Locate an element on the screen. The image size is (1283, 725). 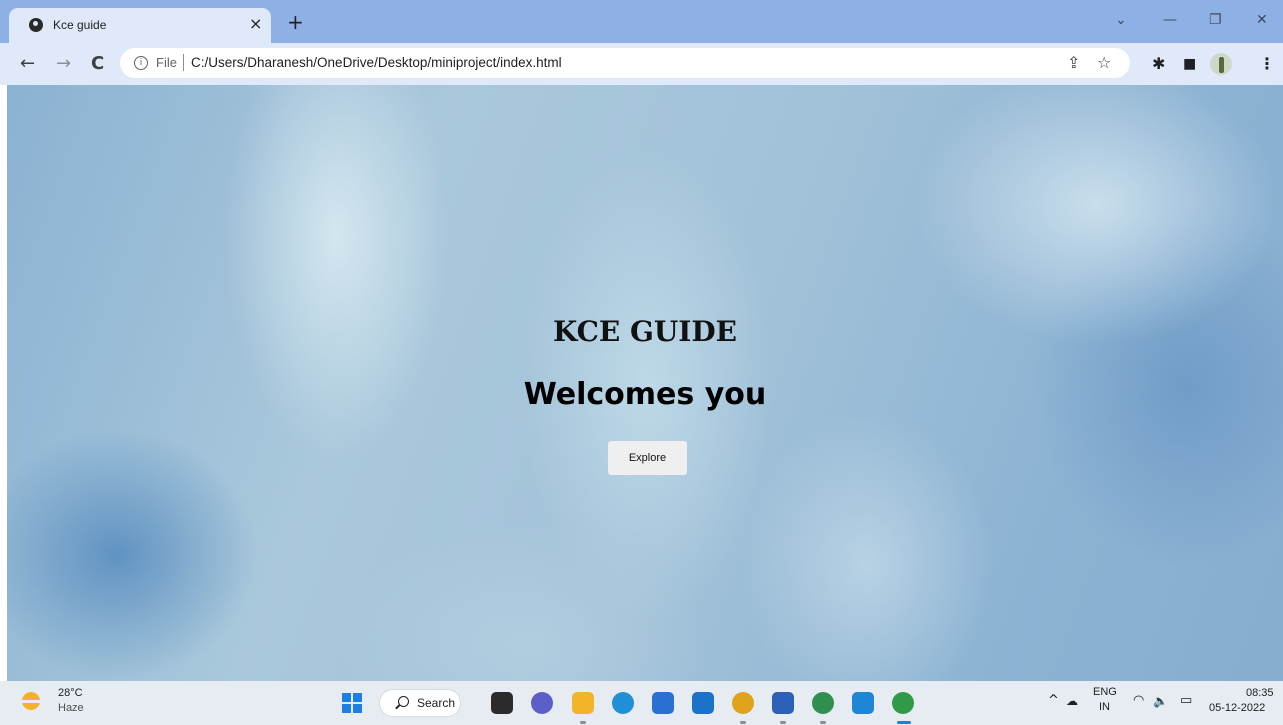
task-view-icon is located at coordinates (502, 703).